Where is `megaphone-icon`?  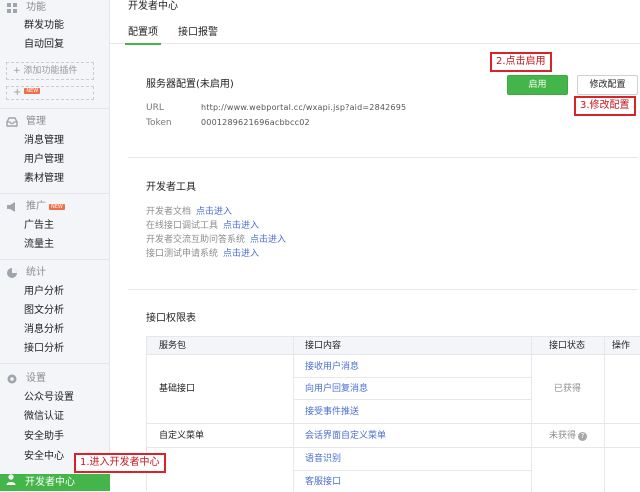
megaphone-icon is located at coordinates (12, 207).